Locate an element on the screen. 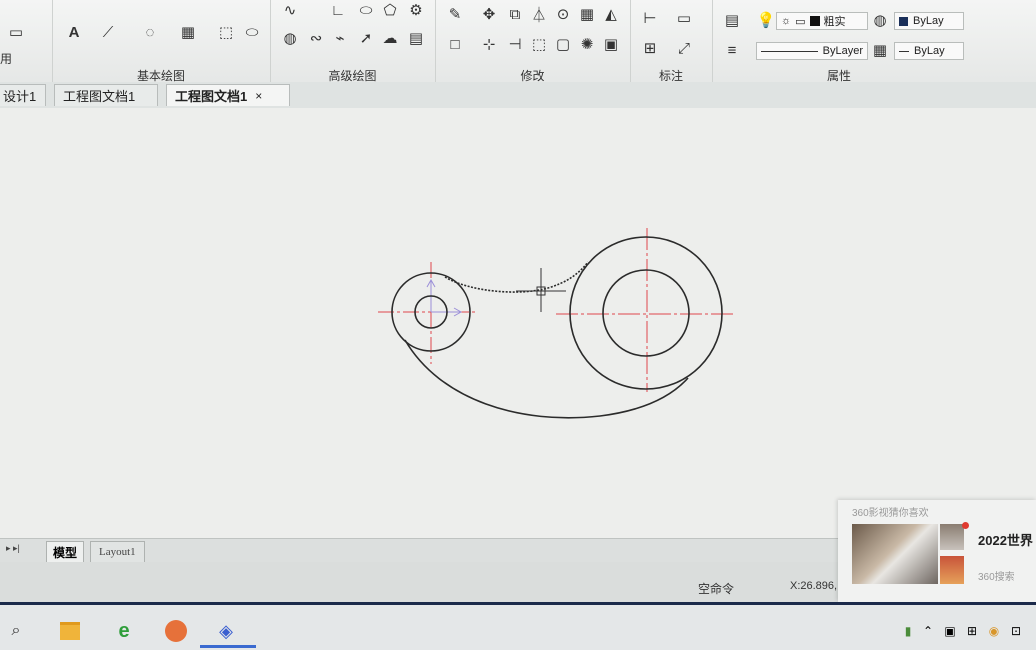  scale-tool-icon: ◭ is located at coordinates (611, 14).